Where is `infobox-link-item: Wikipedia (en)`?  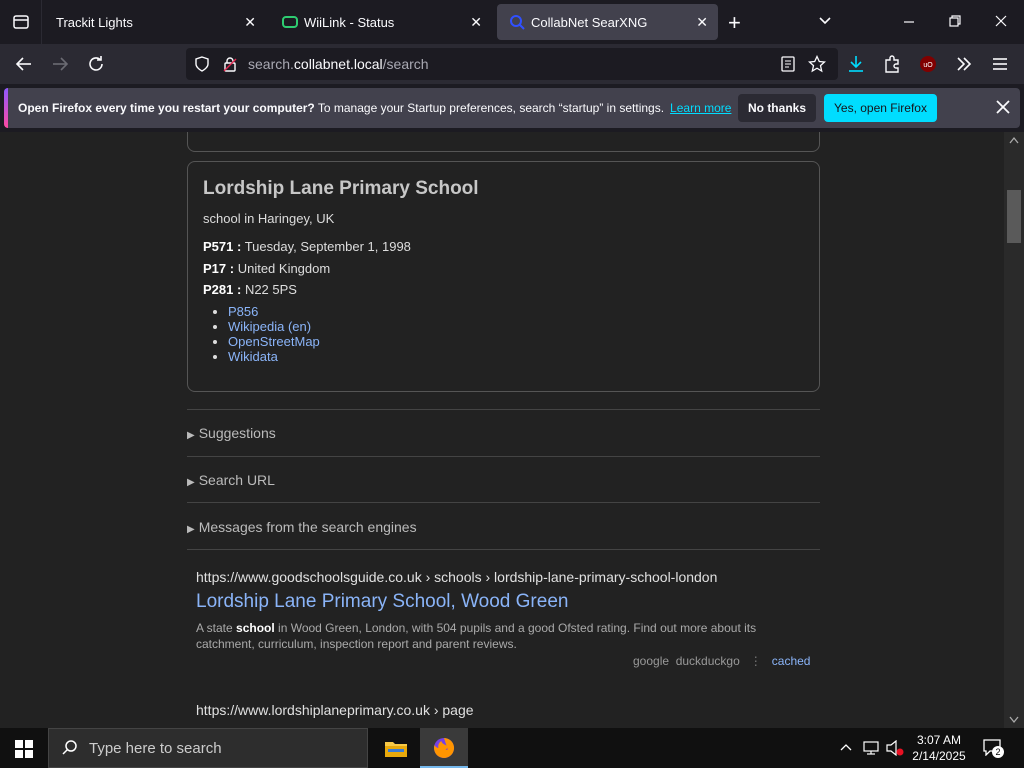 infobox-link-item: Wikipedia (en) is located at coordinates (274, 326).